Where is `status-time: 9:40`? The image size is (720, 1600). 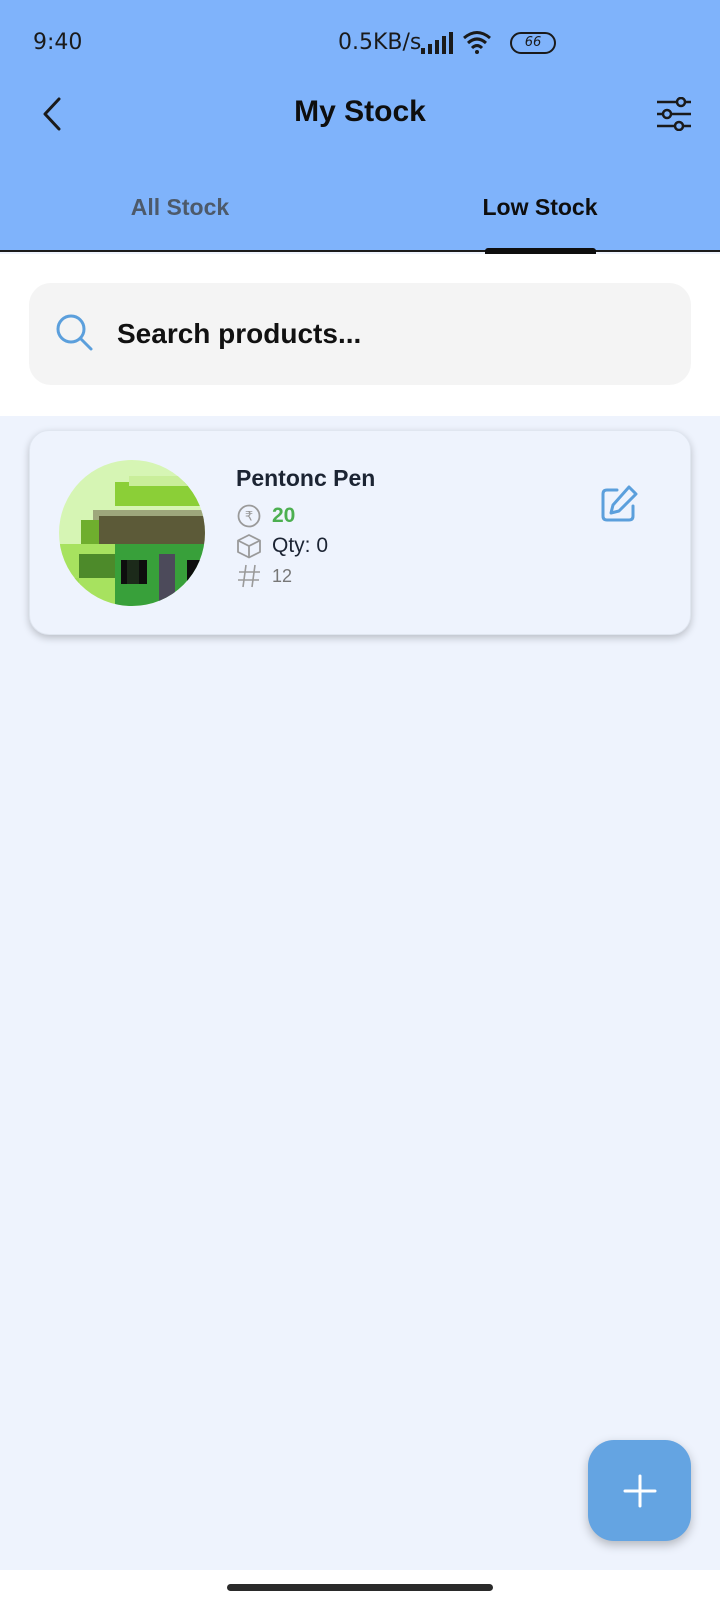 status-time: 9:40 is located at coordinates (58, 42).